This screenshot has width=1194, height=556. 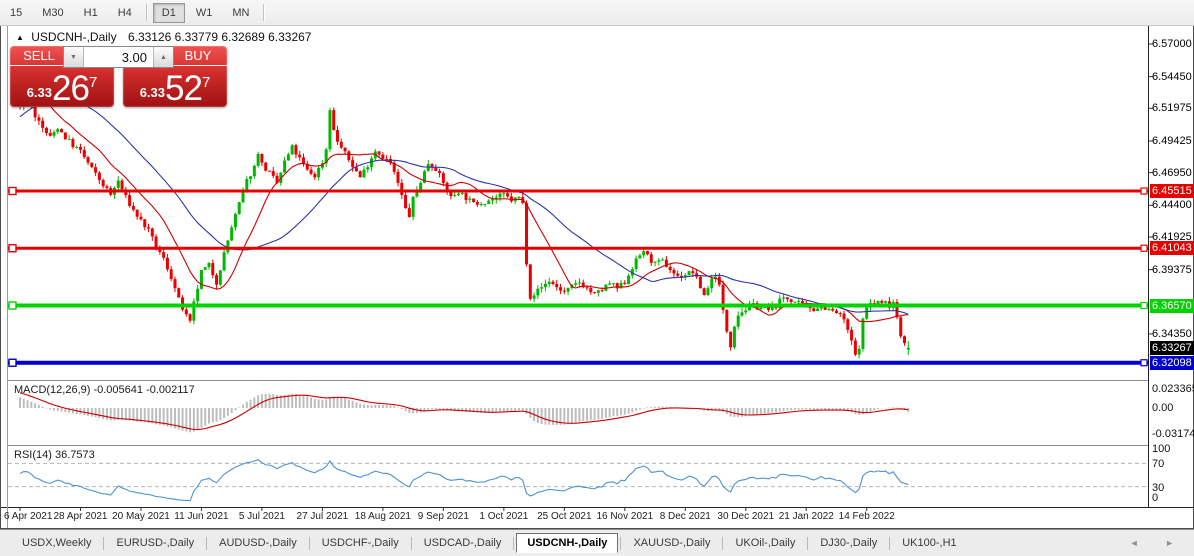 What do you see at coordinates (39, 92) in the screenshot?
I see `sell-price-prefix: 6.33` at bounding box center [39, 92].